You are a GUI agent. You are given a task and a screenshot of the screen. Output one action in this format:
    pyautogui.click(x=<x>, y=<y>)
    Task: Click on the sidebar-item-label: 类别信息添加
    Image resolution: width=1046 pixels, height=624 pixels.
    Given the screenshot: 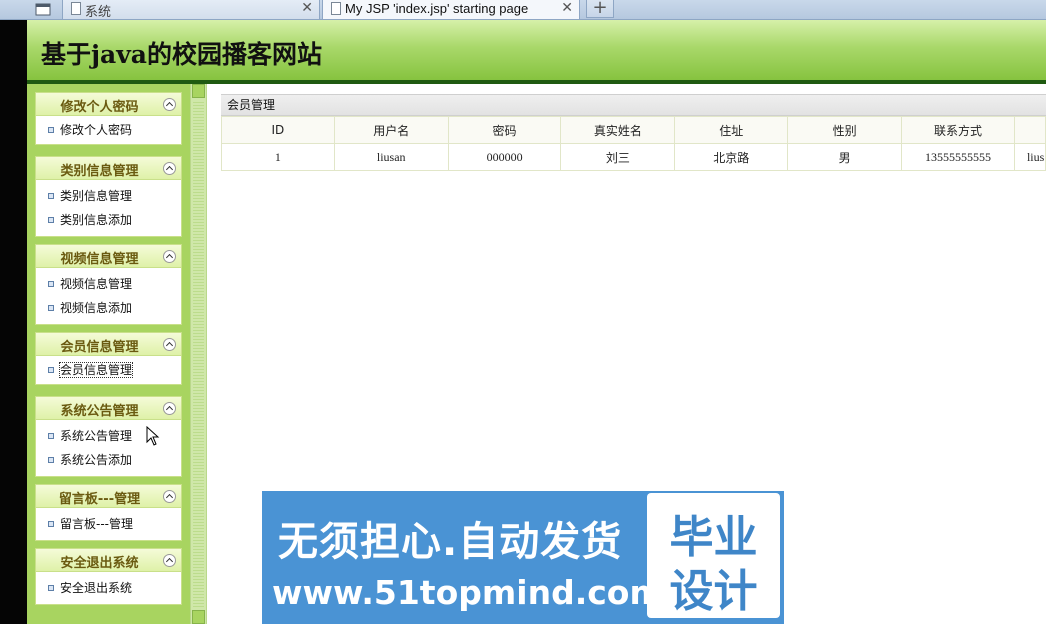 What is the action you would take?
    pyautogui.click(x=96, y=220)
    